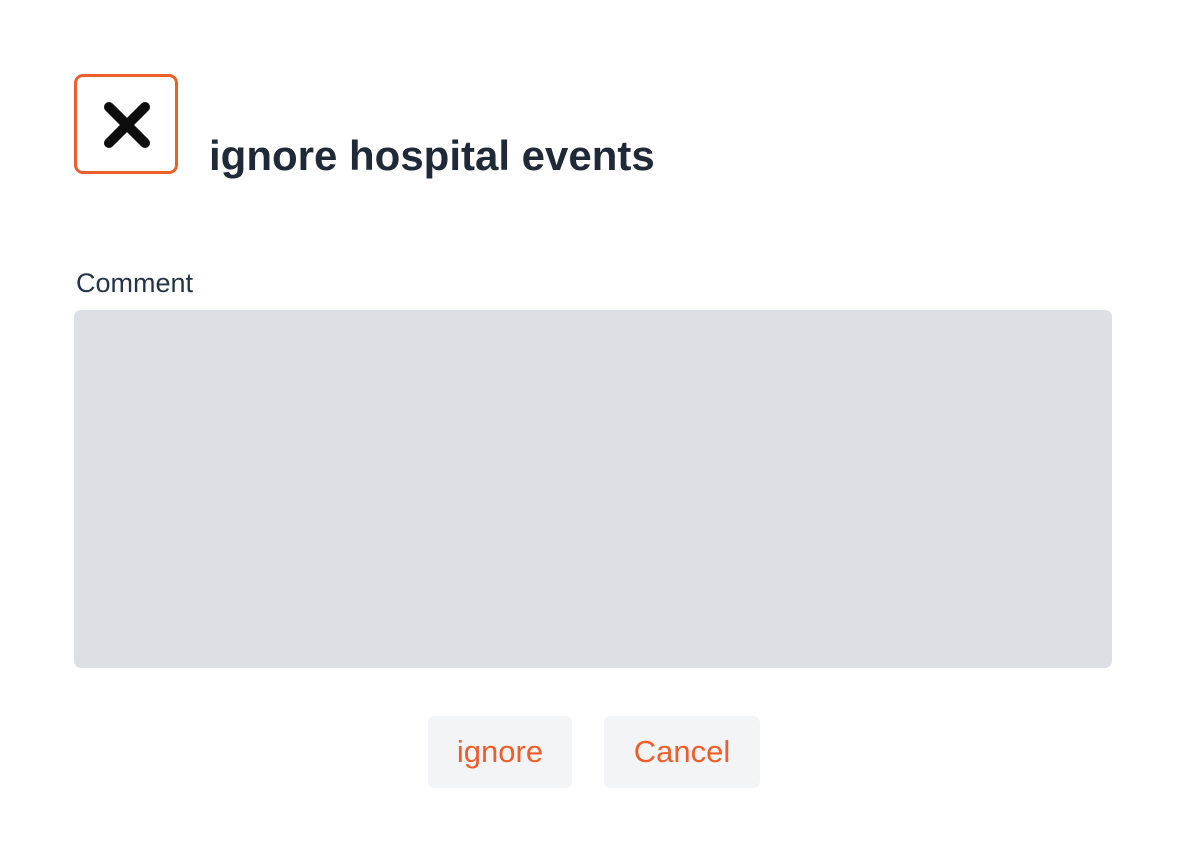 The image size is (1186, 868). I want to click on comment-label: Comment, so click(135, 283).